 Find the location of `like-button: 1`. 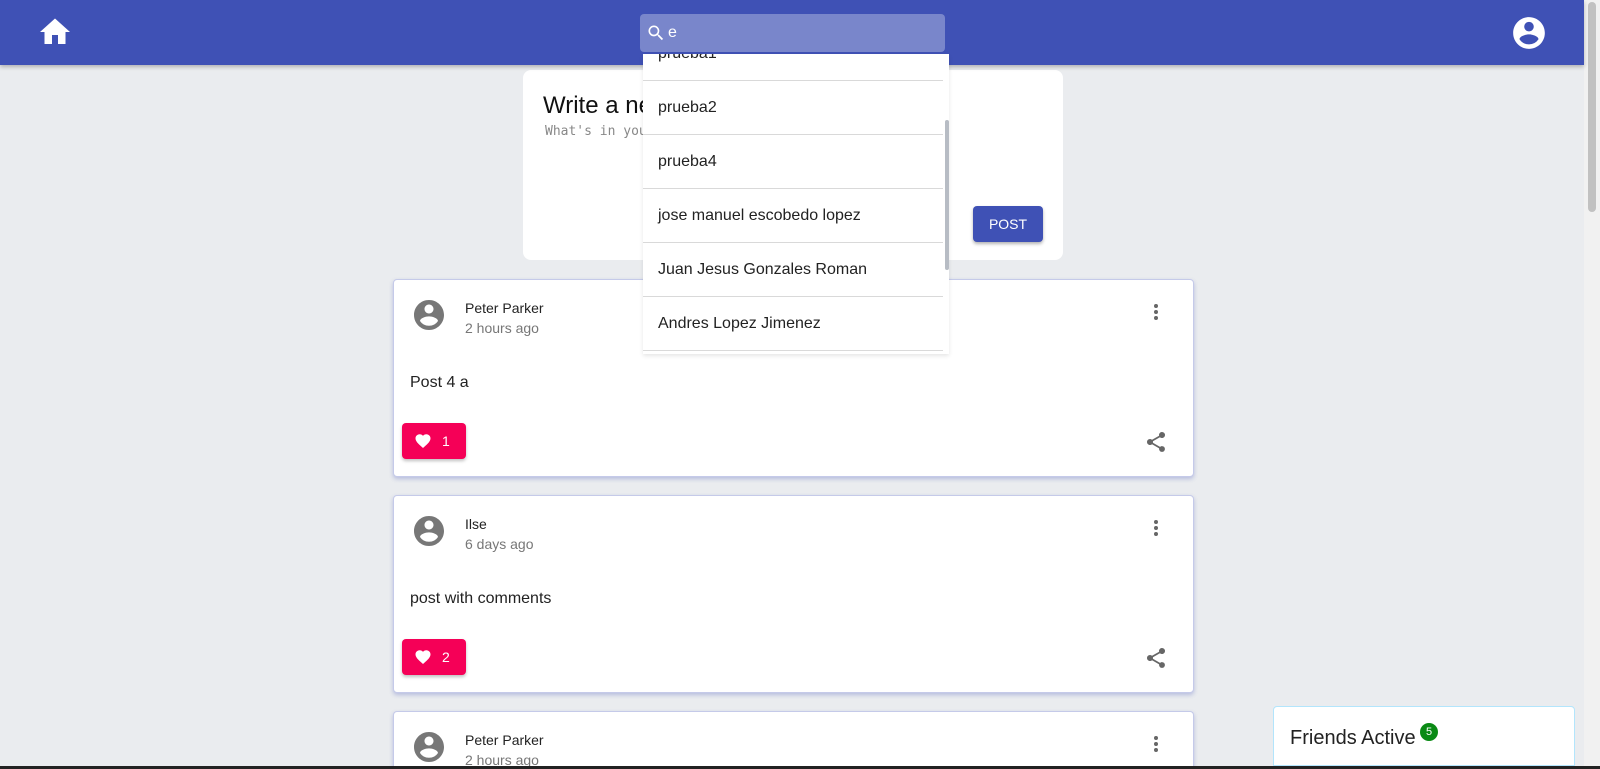

like-button: 1 is located at coordinates (434, 441).